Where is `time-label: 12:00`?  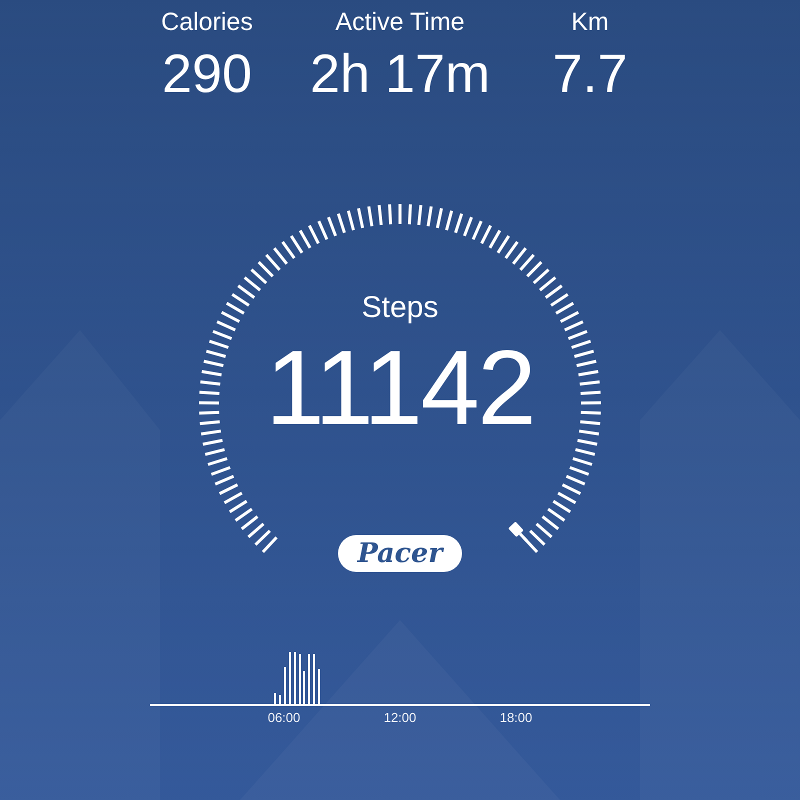 time-label: 12:00 is located at coordinates (400, 717).